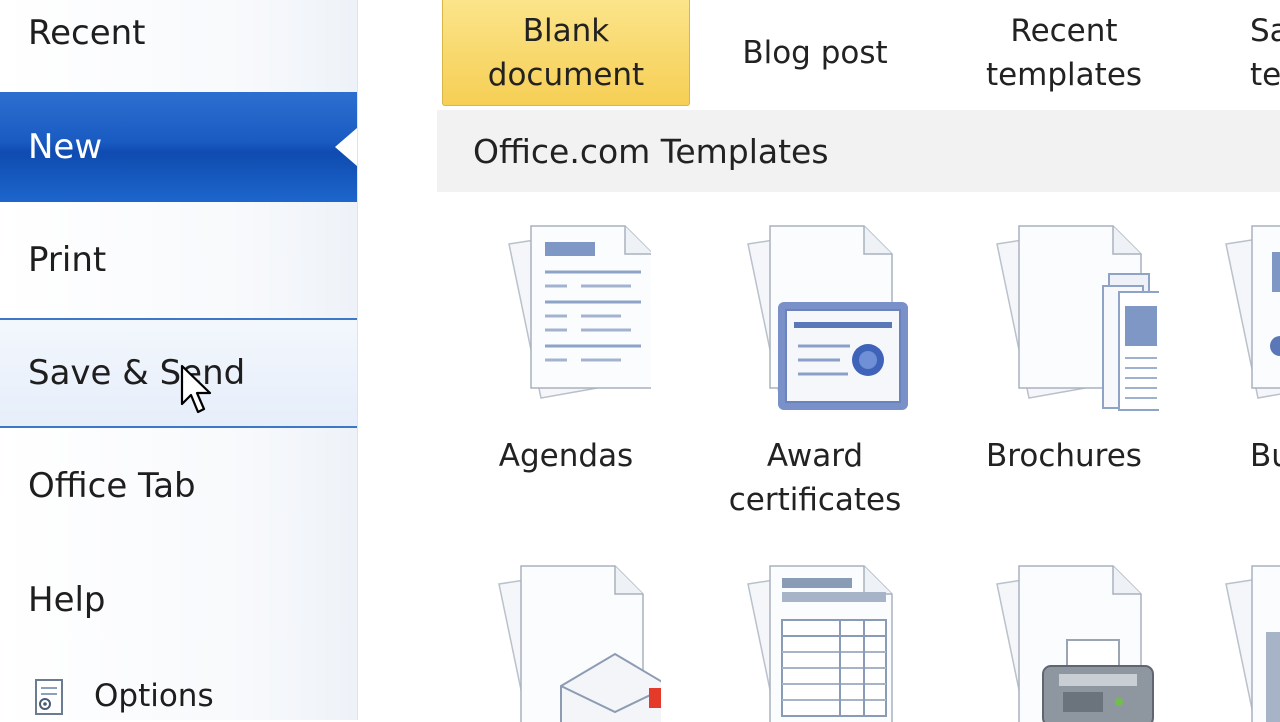 The image size is (1280, 722). Describe the element at coordinates (154, 696) in the screenshot. I see `nav-item-label: Options` at that location.